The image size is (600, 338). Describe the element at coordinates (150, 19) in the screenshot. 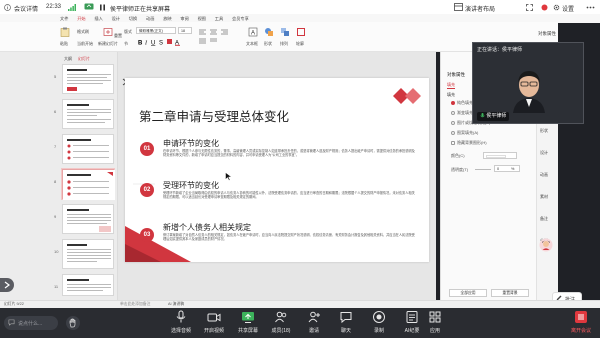

I see `ppt-tab-5: 动画` at that location.